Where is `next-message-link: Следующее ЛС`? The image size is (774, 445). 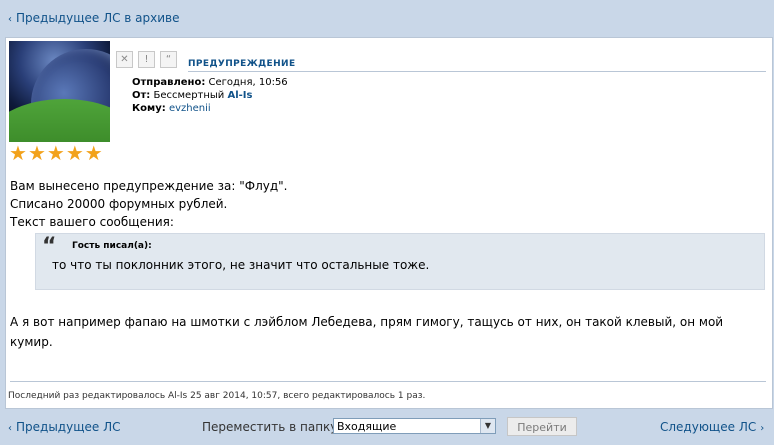 next-message-link: Следующее ЛС is located at coordinates (708, 427).